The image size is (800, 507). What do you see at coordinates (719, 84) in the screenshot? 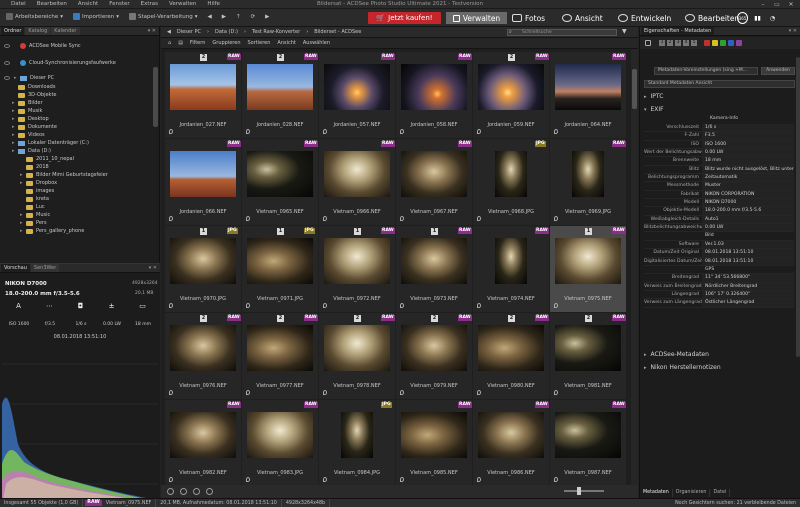
I see `metadata-view-select: Standard Metadaten Ansicht` at bounding box center [719, 84].